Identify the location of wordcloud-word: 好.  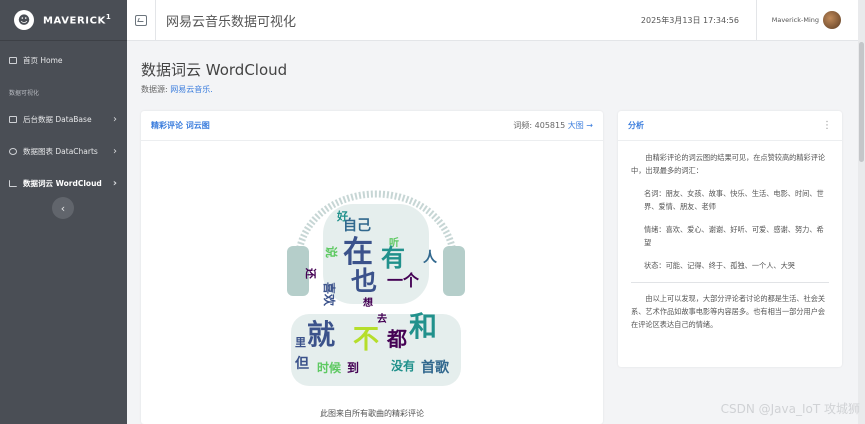
(342, 216).